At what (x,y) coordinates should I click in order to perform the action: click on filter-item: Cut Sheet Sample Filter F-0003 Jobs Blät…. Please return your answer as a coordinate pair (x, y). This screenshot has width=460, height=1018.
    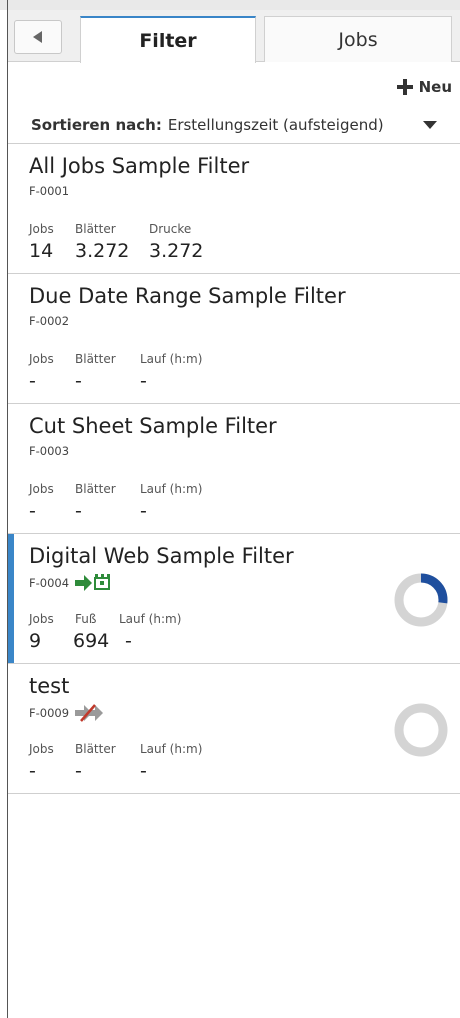
    Looking at the image, I should click on (234, 469).